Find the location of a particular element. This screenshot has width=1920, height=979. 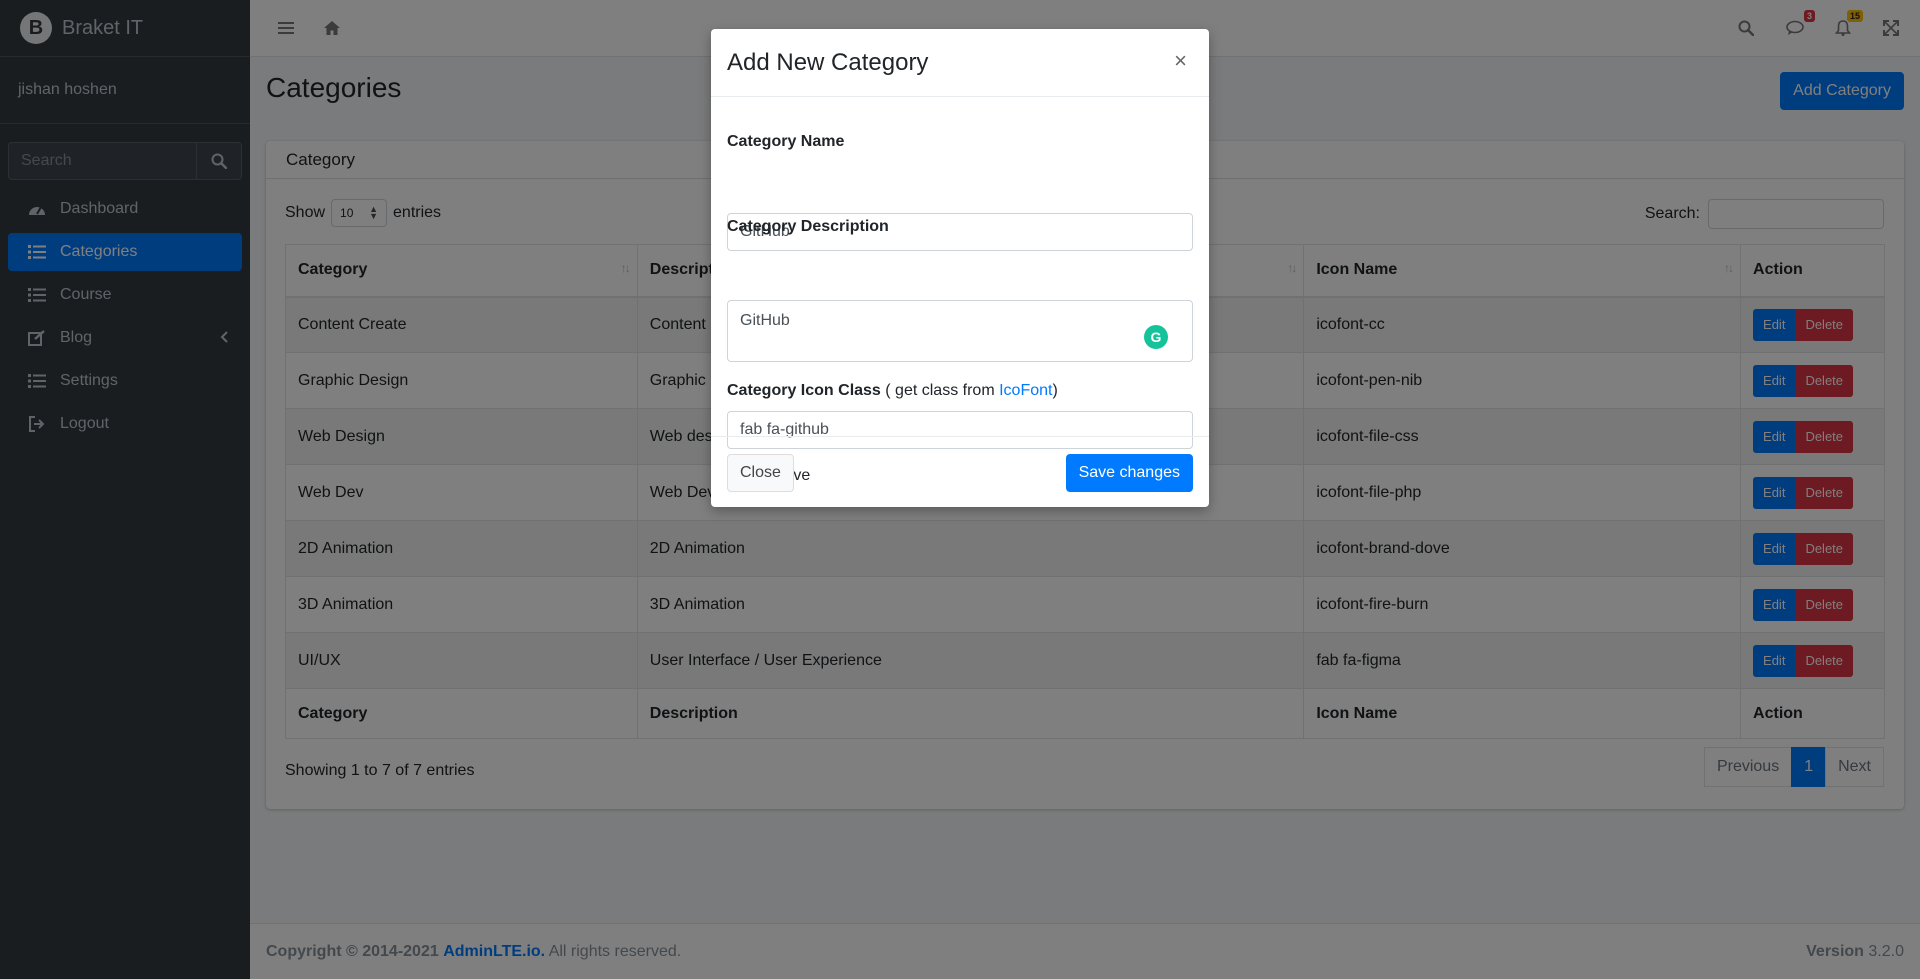

modal-title: Add New Category is located at coordinates (828, 62).